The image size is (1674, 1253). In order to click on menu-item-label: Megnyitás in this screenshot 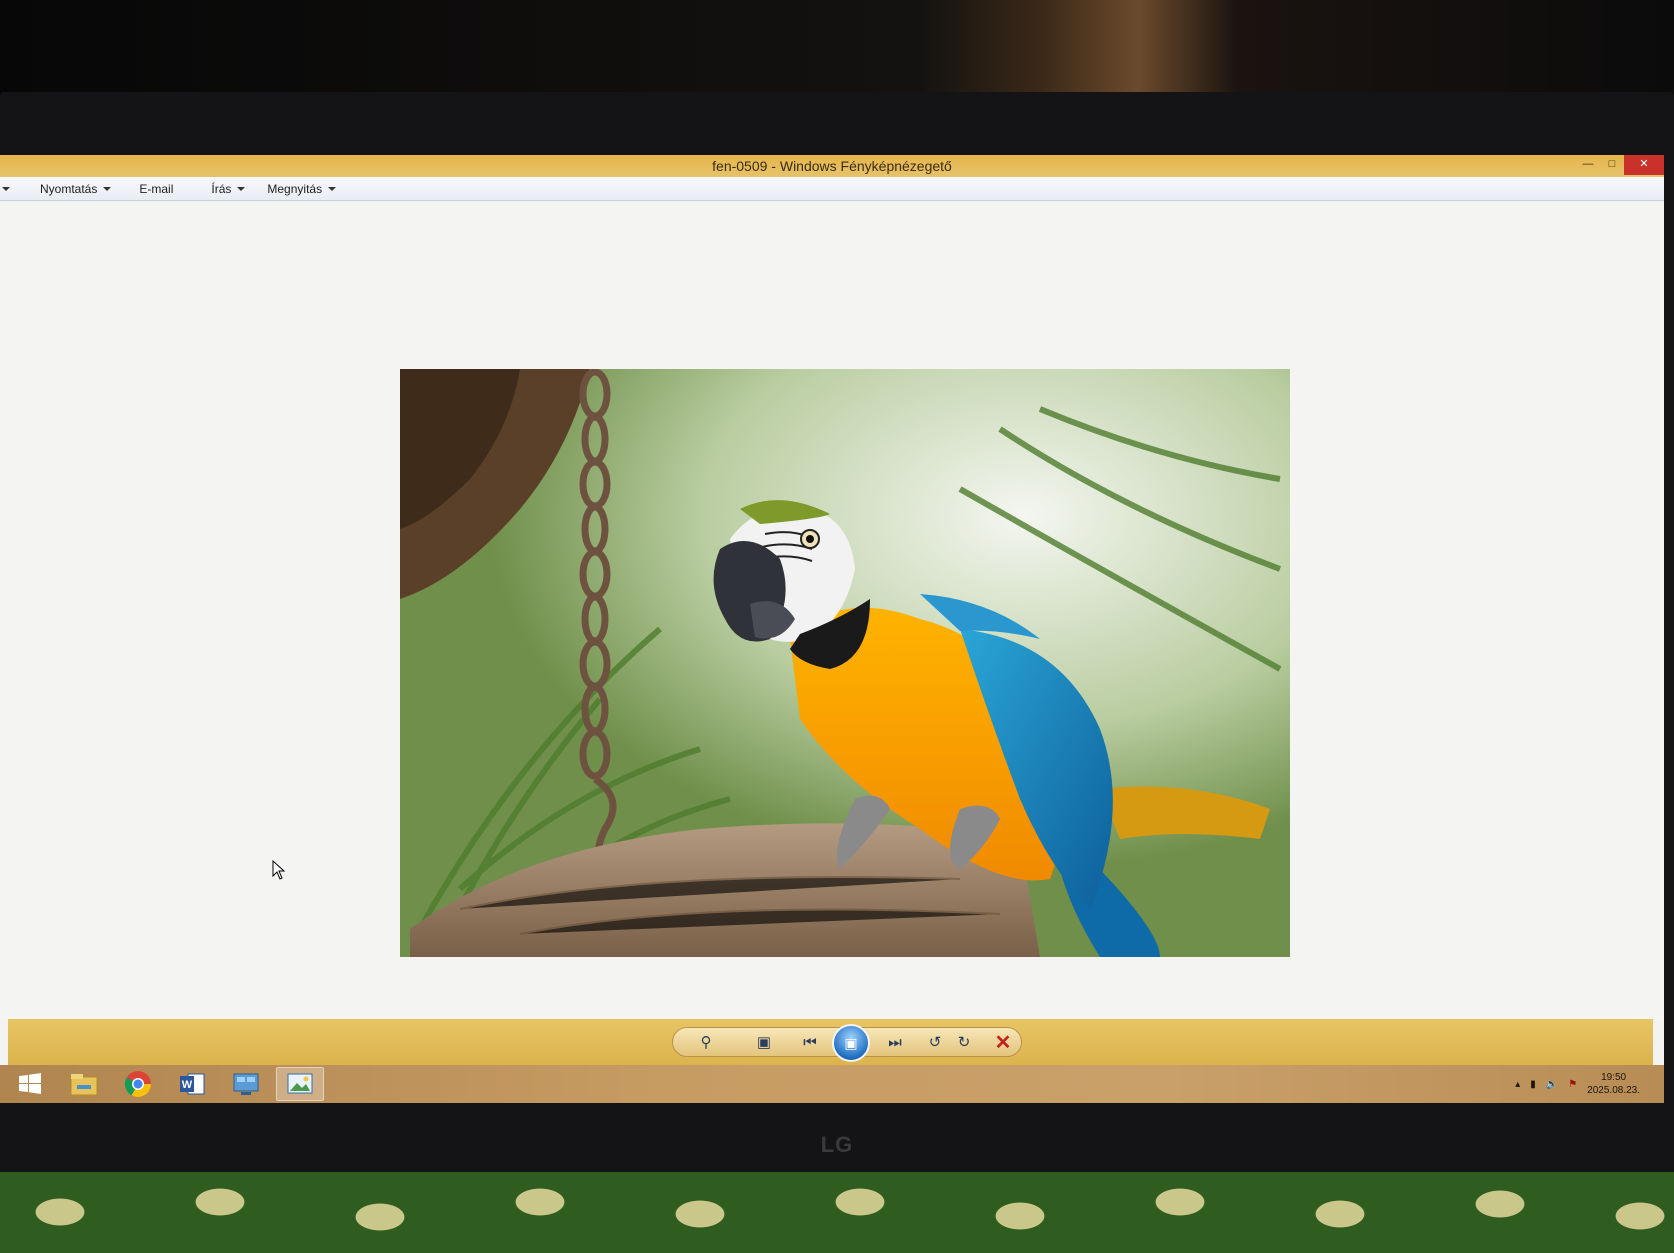, I will do `click(295, 188)`.